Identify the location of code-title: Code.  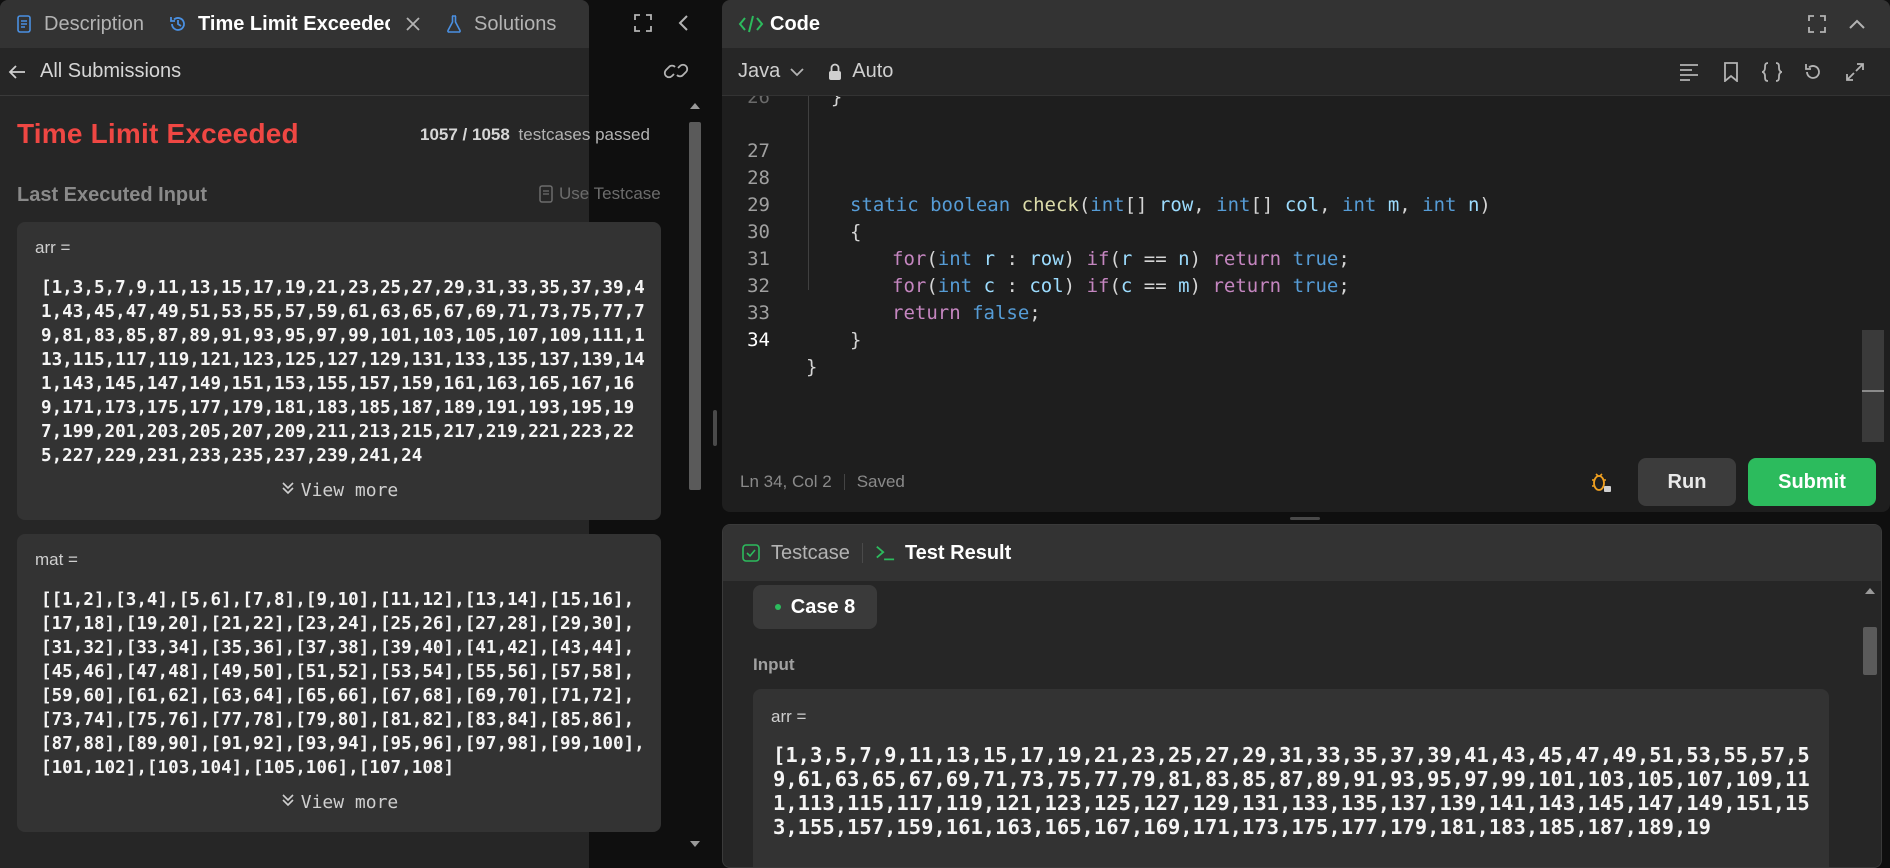
(795, 23).